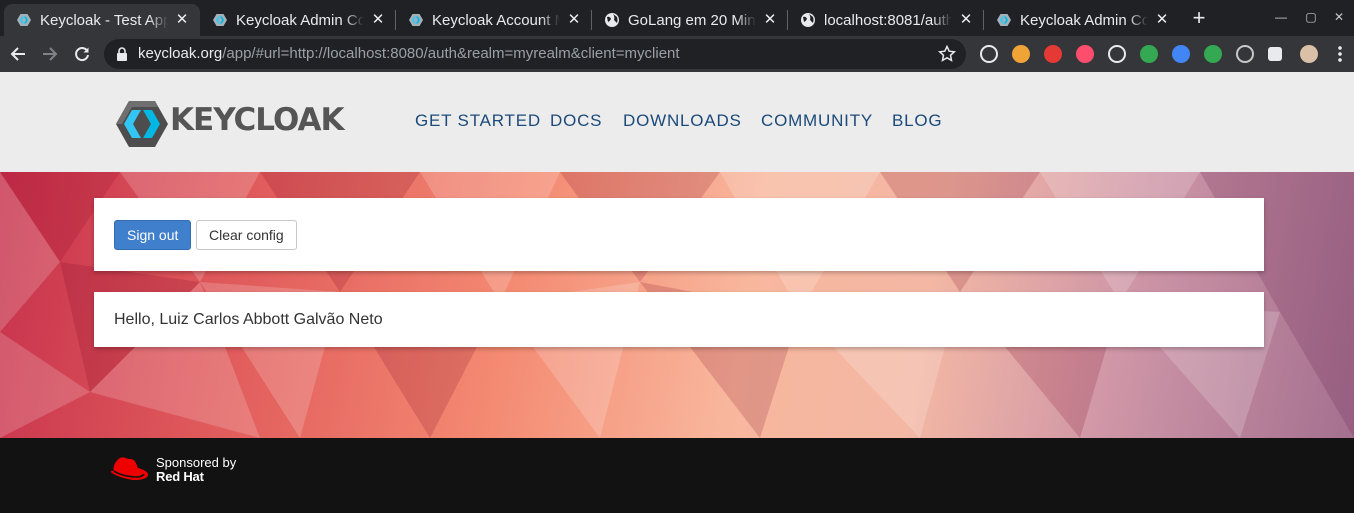 This screenshot has height=513, width=1354. What do you see at coordinates (1149, 54) in the screenshot?
I see `chrome-icon` at bounding box center [1149, 54].